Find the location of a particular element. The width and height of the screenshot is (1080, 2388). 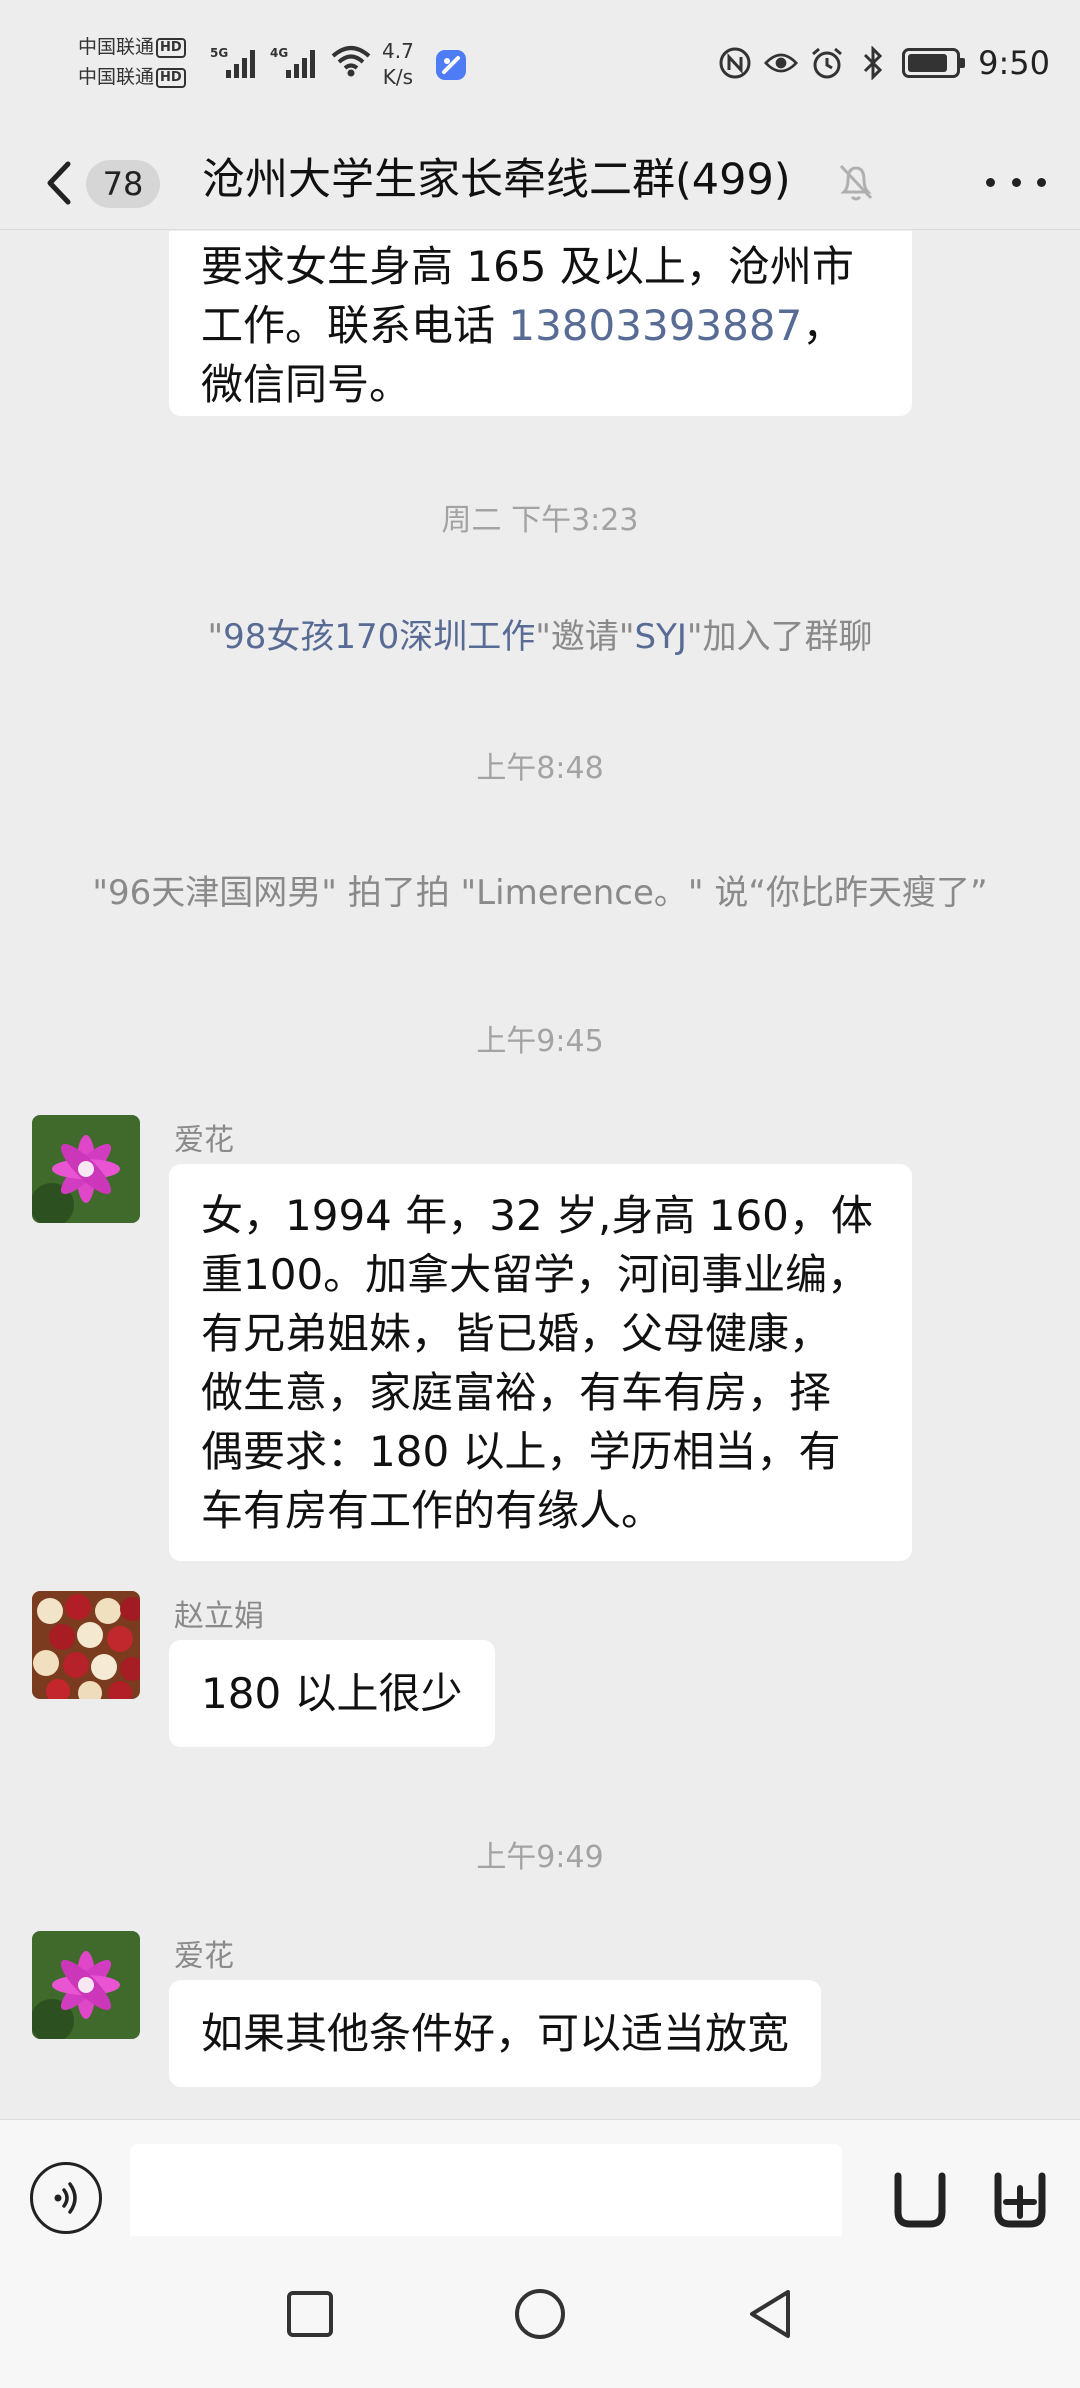

input-bar is located at coordinates (540, 2184).